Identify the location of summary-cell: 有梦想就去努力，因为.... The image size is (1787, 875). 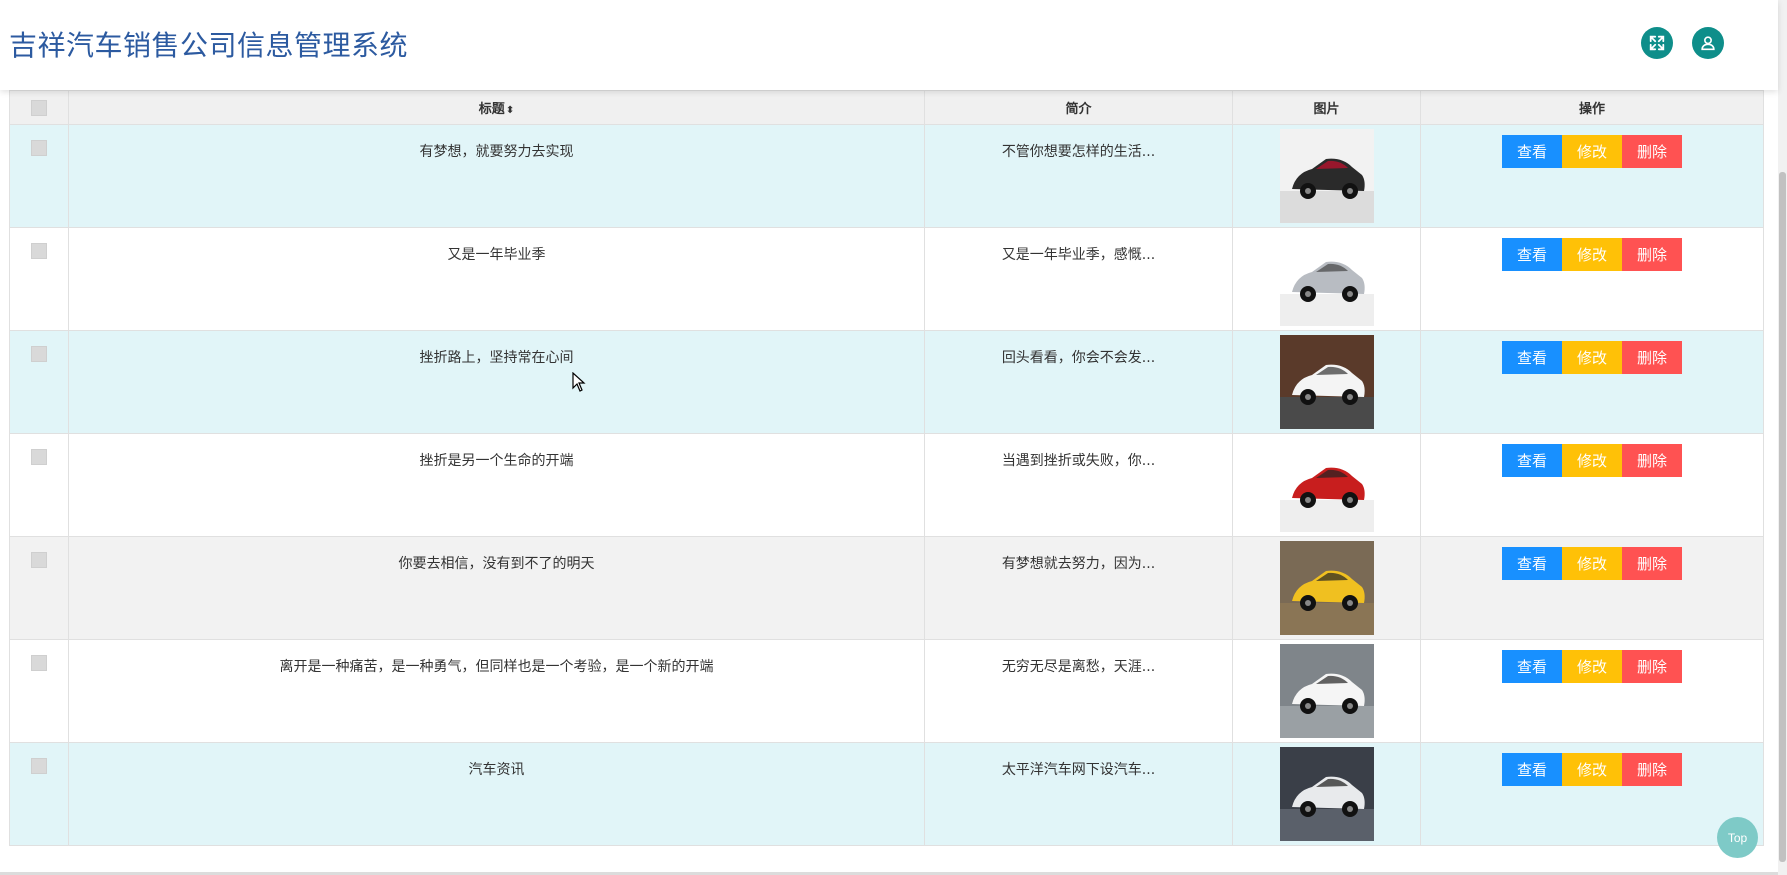
(1078, 588).